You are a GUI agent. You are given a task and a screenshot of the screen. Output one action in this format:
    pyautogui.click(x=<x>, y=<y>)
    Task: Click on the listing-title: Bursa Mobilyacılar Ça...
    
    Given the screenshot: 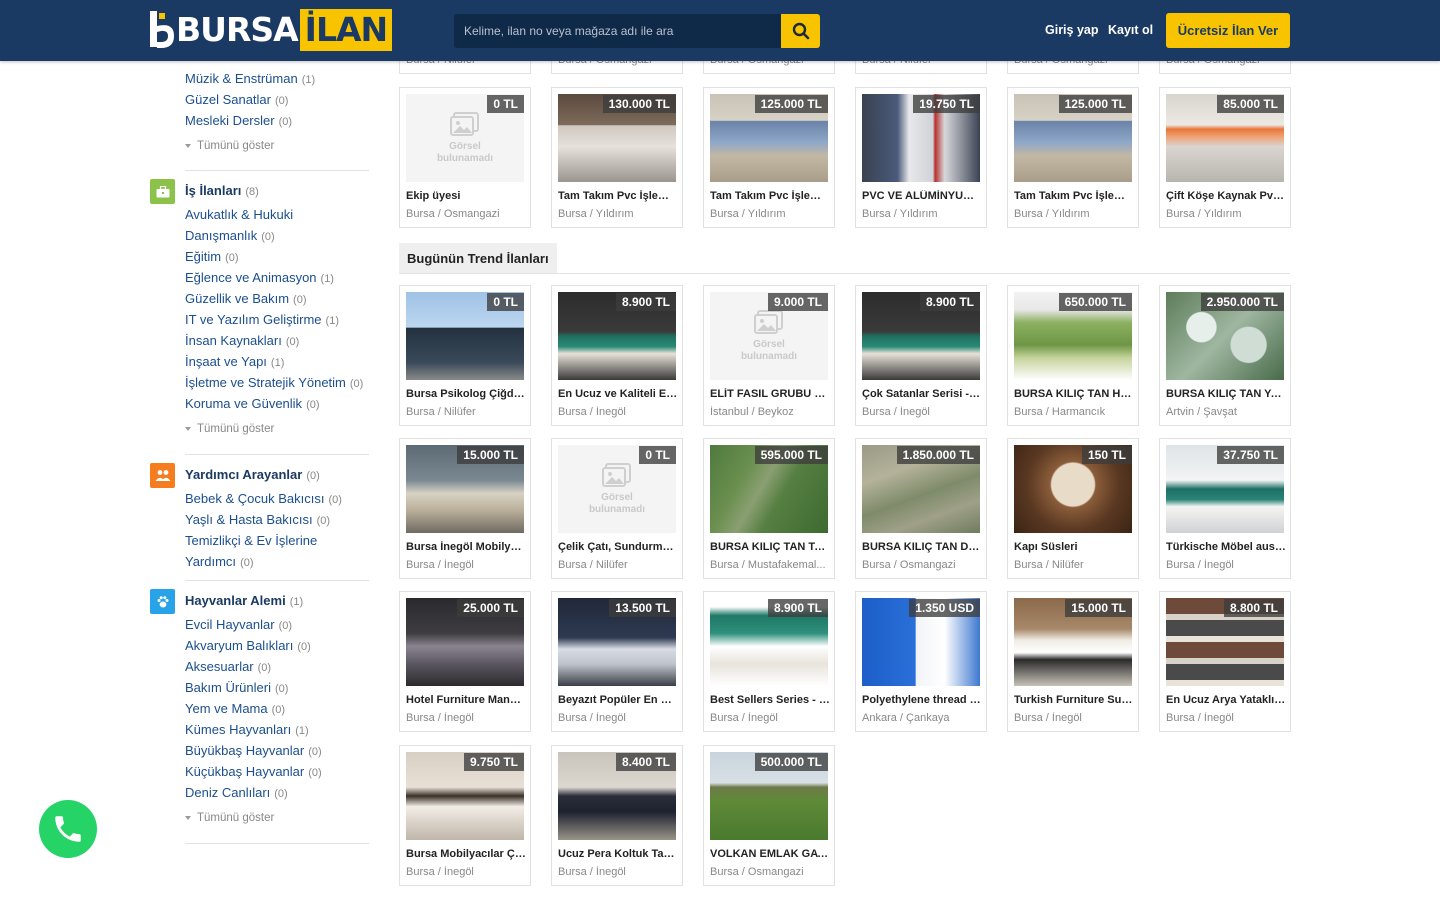 What is the action you would take?
    pyautogui.click(x=466, y=854)
    